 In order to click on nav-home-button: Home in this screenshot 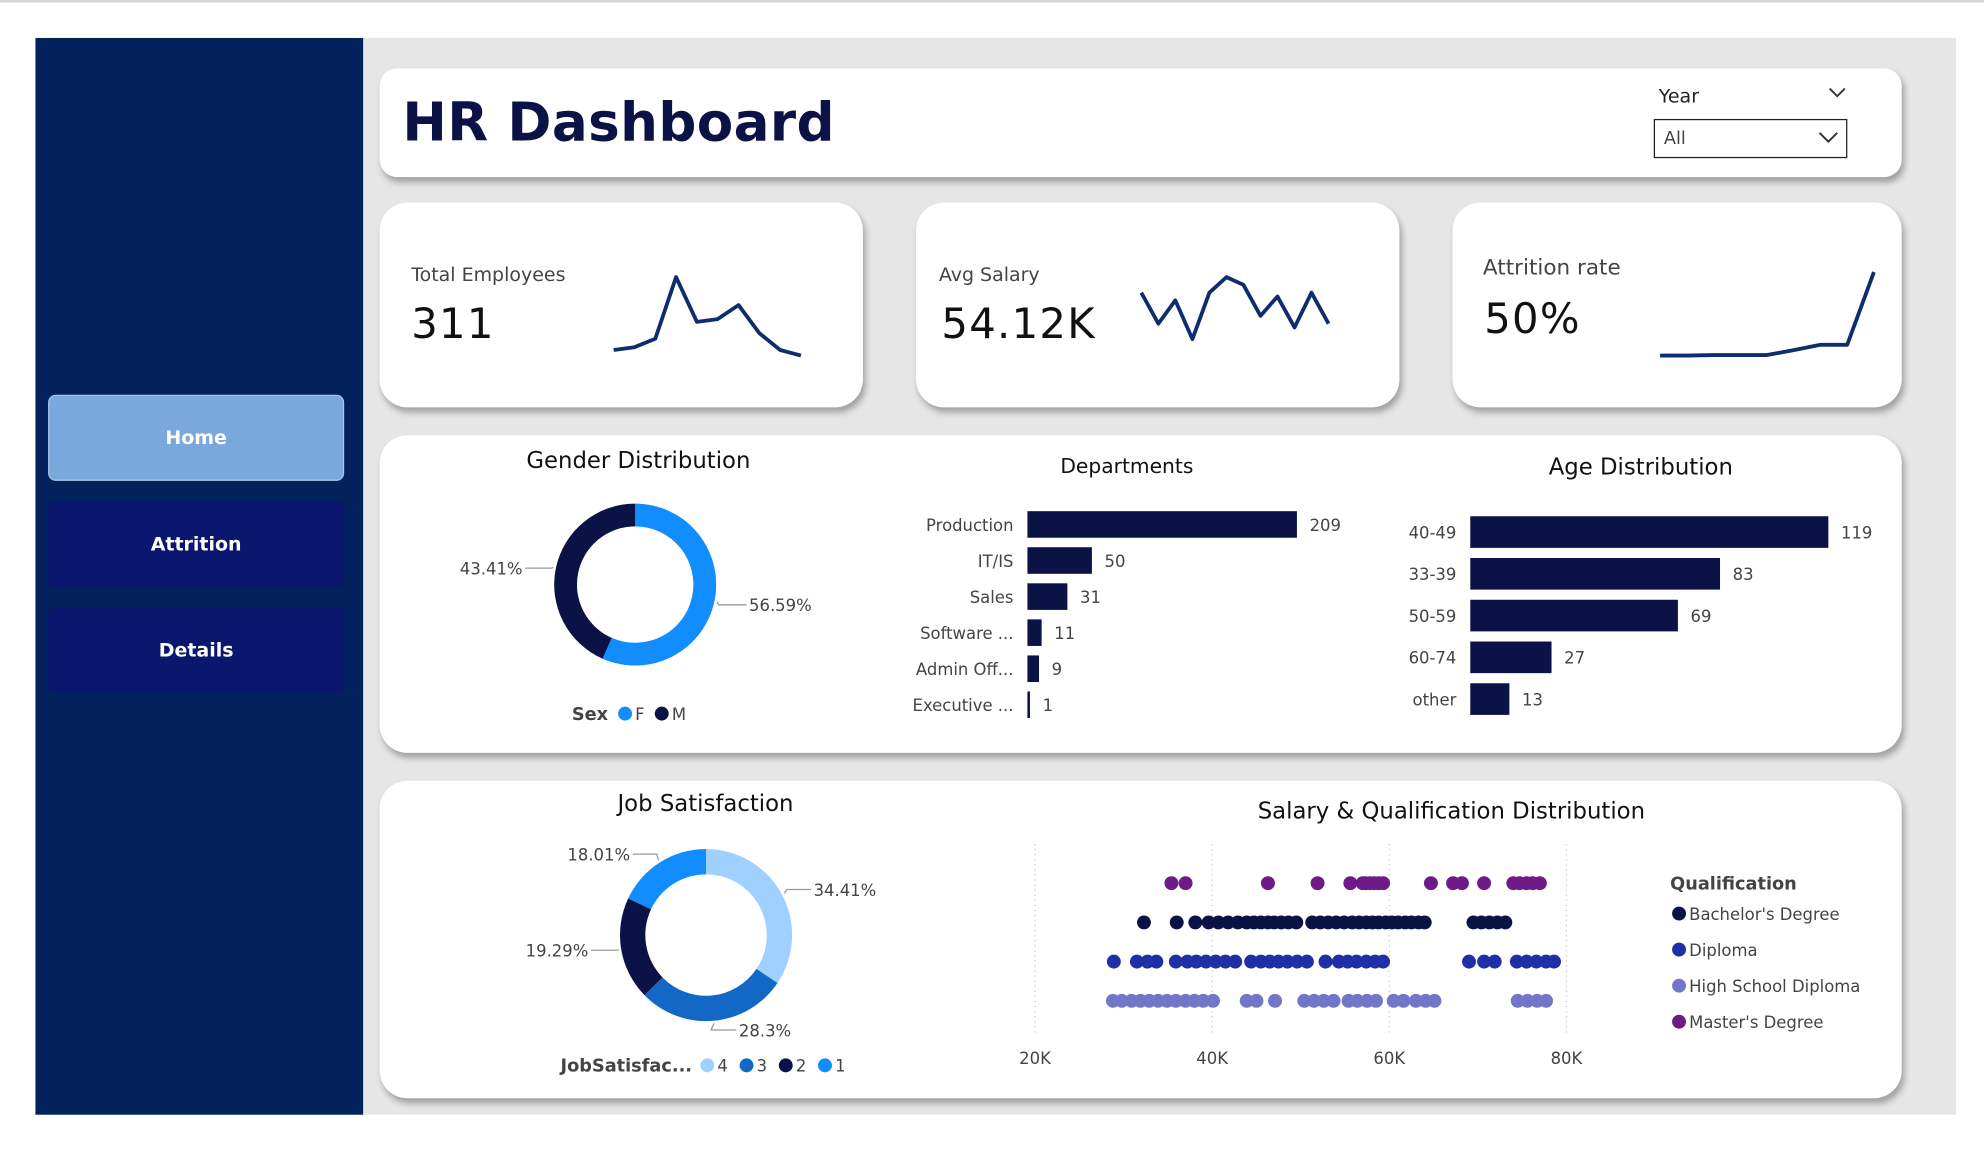, I will do `click(196, 437)`.